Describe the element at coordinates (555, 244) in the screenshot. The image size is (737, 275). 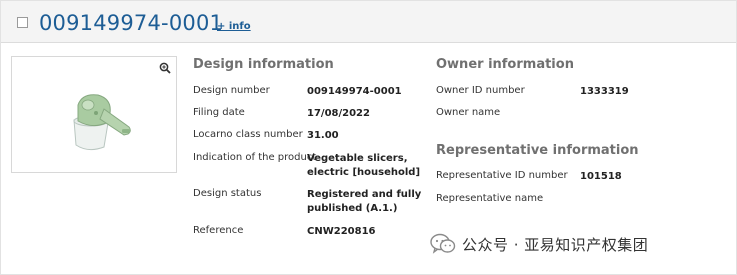
I see `watermark-text: 公众号 · 亚易知识产权集团` at that location.